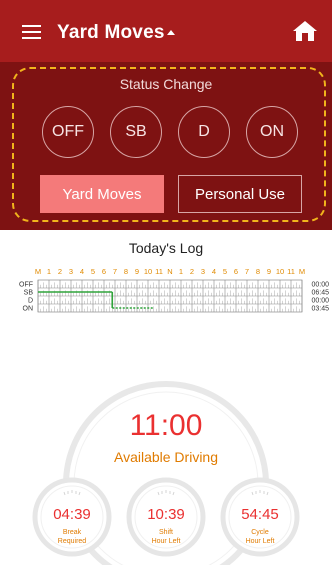 This screenshot has width=332, height=565. What do you see at coordinates (166, 541) in the screenshot?
I see `shift-label-line2: Hour Left` at bounding box center [166, 541].